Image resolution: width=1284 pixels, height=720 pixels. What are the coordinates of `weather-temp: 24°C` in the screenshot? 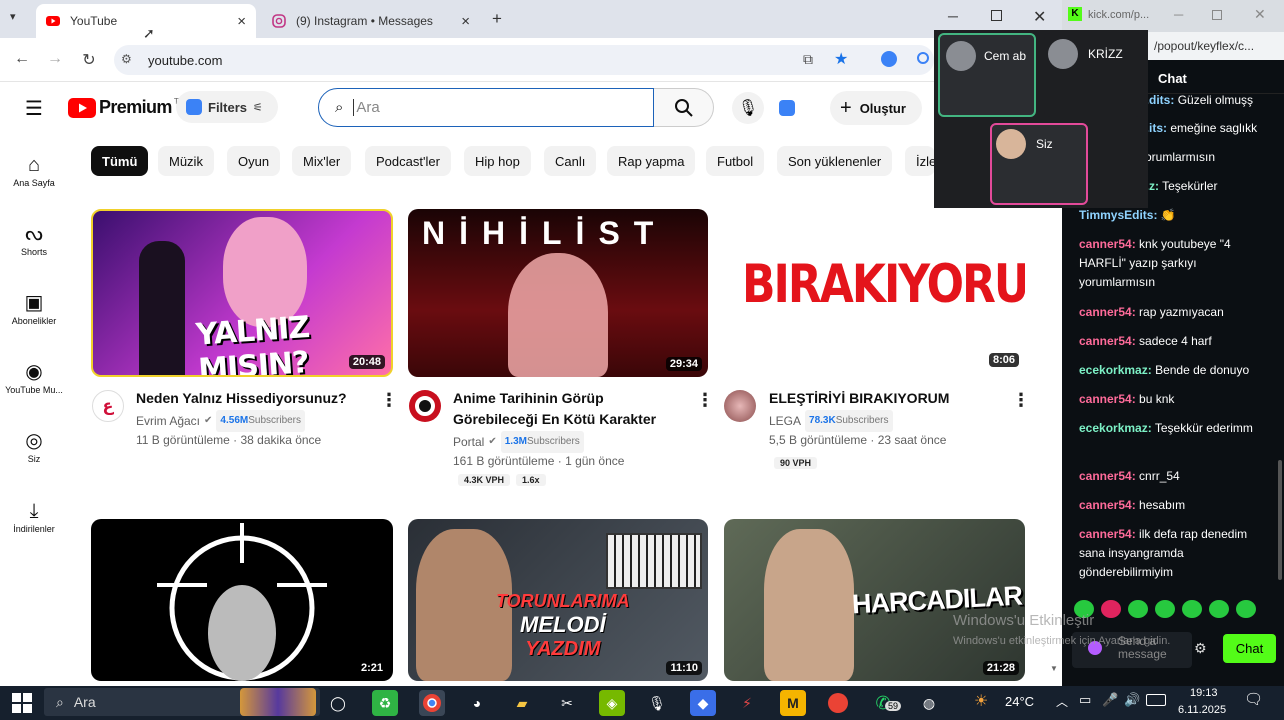 It's located at (1019, 701).